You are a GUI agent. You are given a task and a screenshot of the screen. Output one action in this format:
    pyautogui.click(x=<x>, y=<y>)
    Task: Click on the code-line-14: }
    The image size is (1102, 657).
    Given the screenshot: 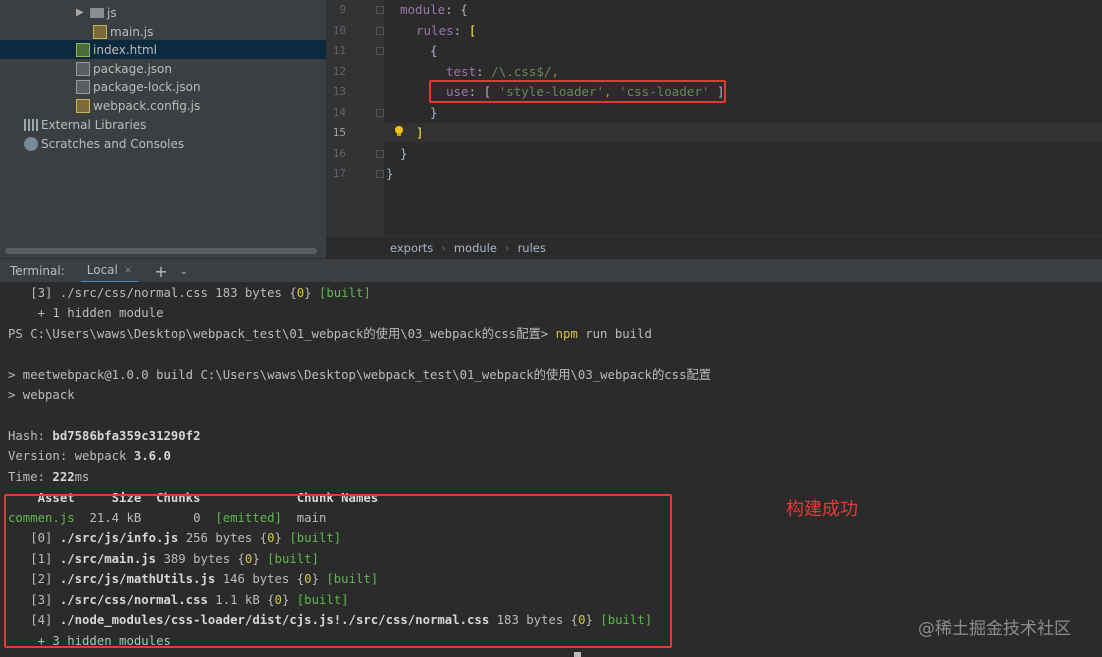 What is the action you would take?
    pyautogui.click(x=434, y=112)
    